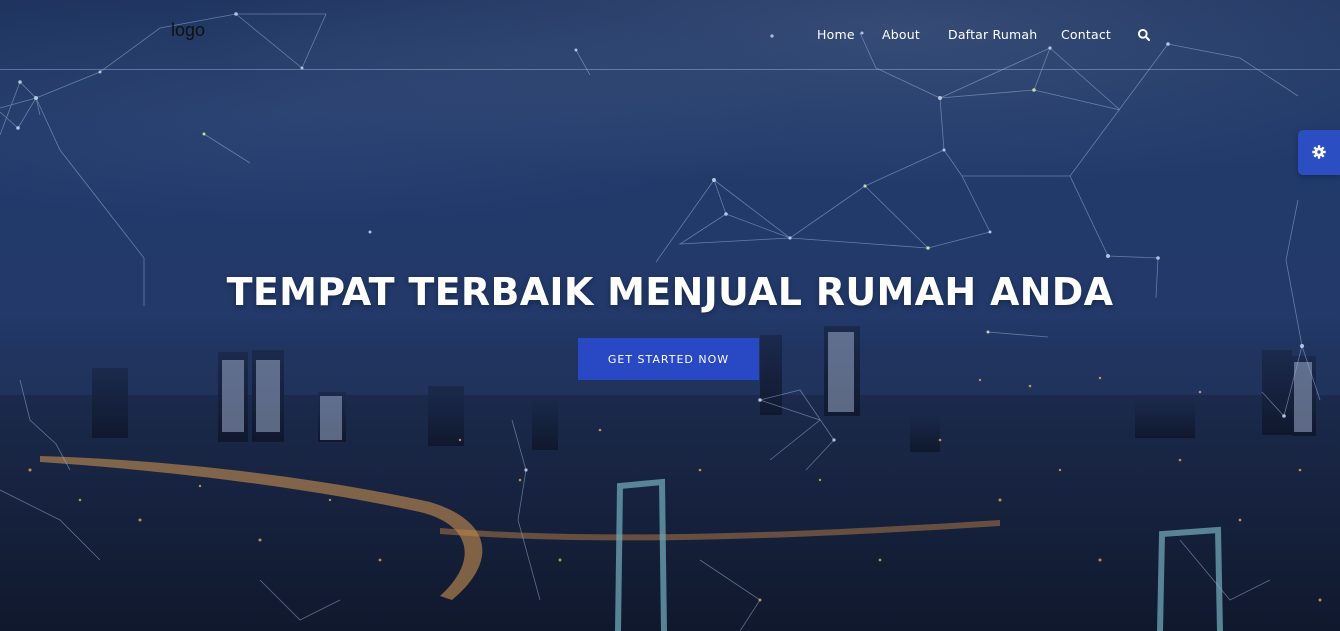 The width and height of the screenshot is (1340, 631). I want to click on settings-toggle-button, so click(1319, 152).